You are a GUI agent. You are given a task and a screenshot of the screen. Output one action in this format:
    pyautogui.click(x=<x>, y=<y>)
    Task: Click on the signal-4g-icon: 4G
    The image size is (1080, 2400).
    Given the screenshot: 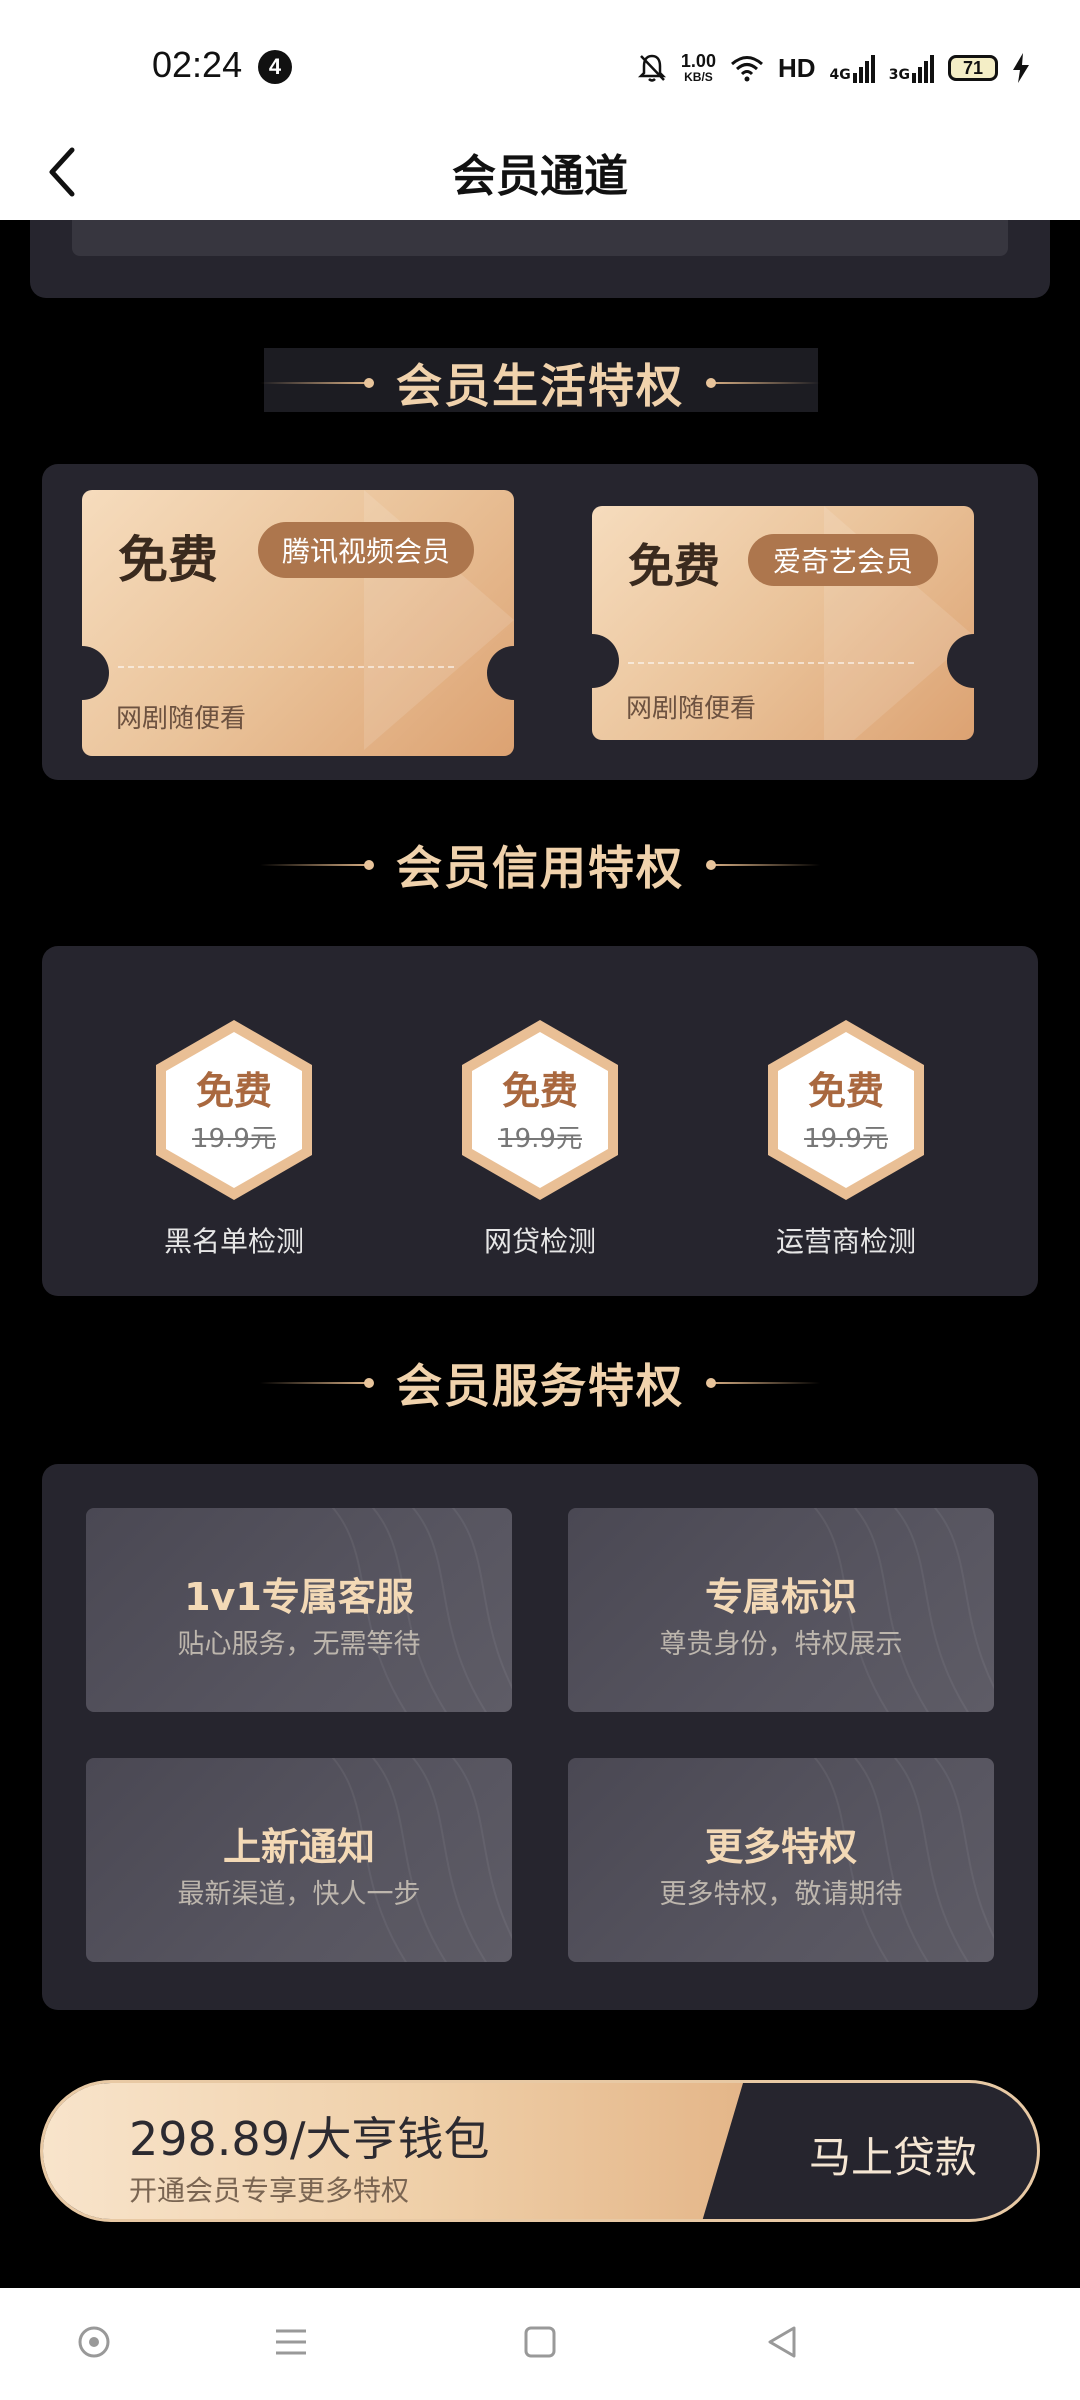 What is the action you would take?
    pyautogui.click(x=852, y=68)
    